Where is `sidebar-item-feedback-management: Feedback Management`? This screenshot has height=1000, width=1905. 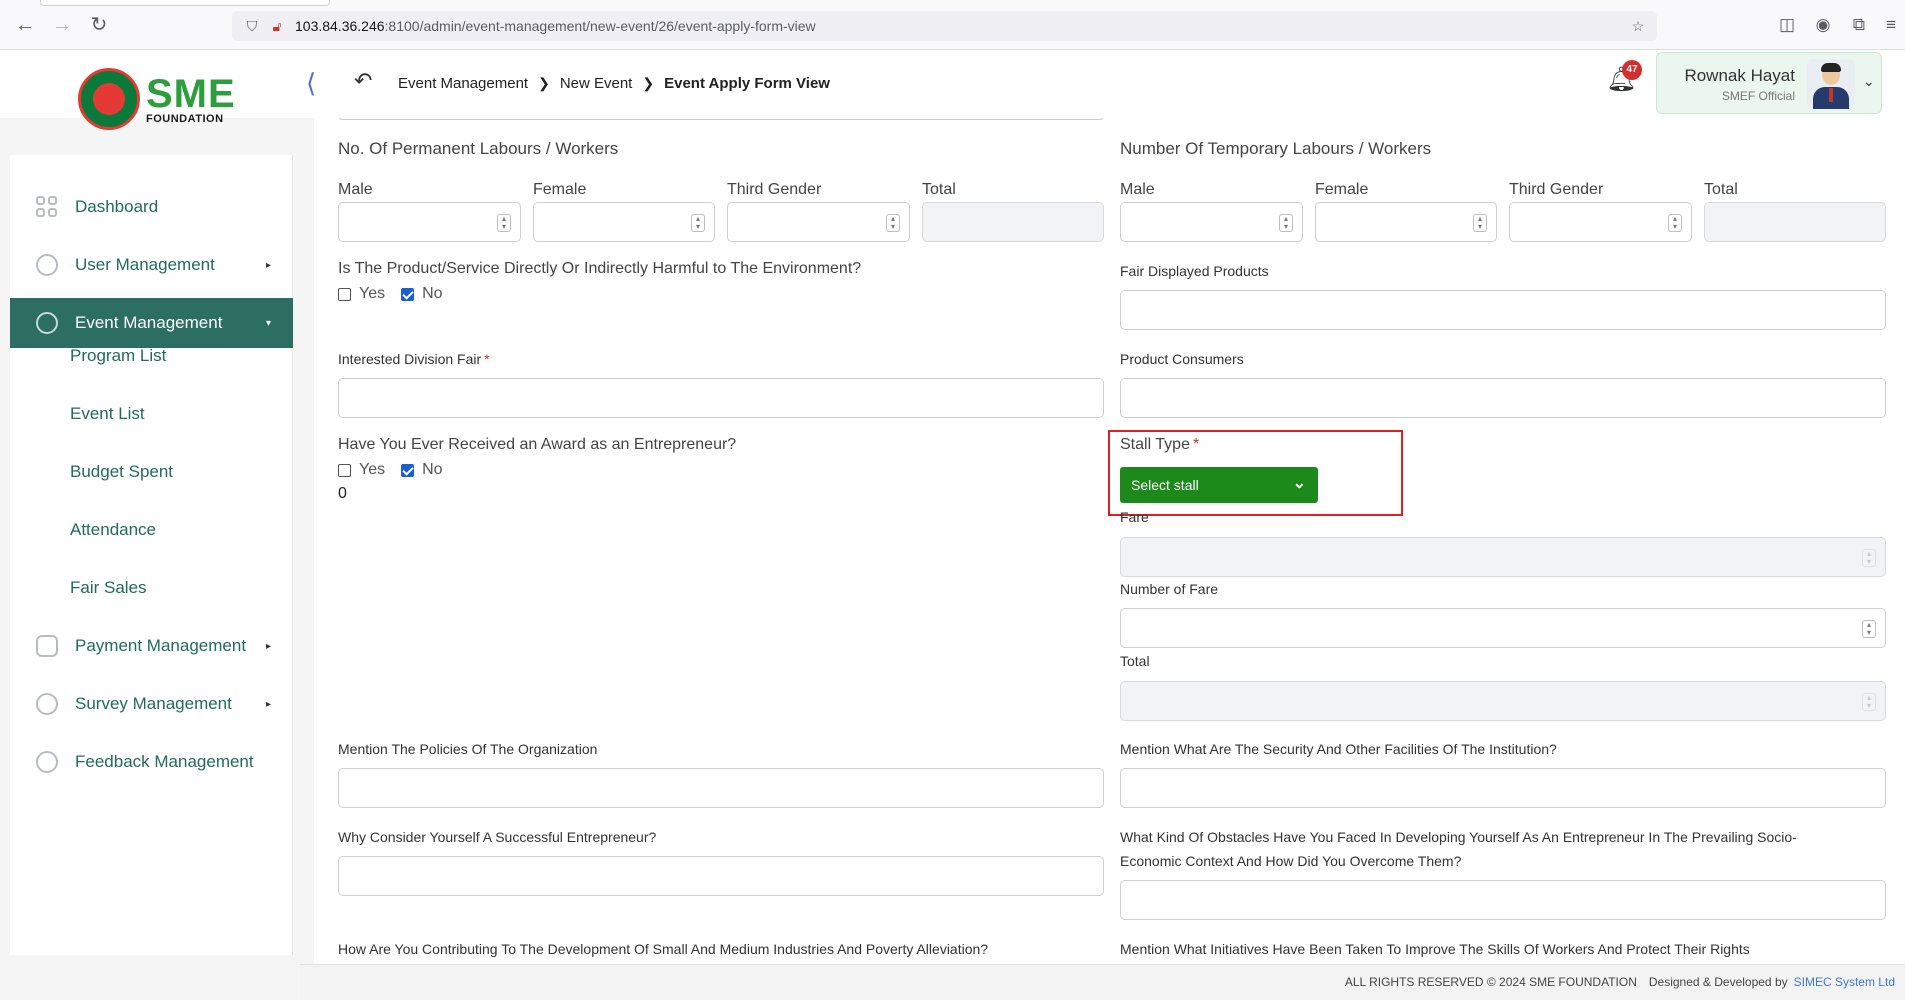
sidebar-item-feedback-management: Feedback Management is located at coordinates (151, 762).